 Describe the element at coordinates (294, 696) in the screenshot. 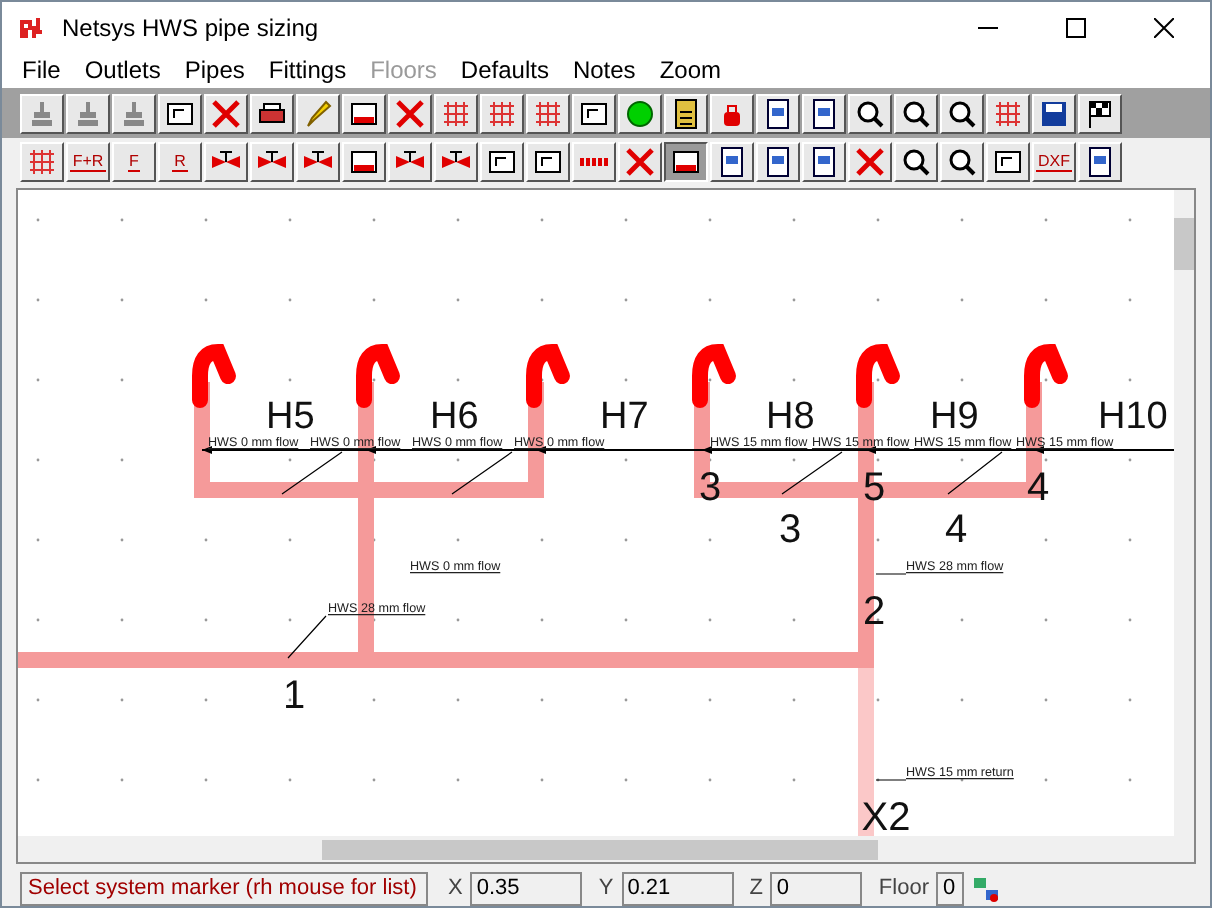

I see `node-label: 1` at that location.